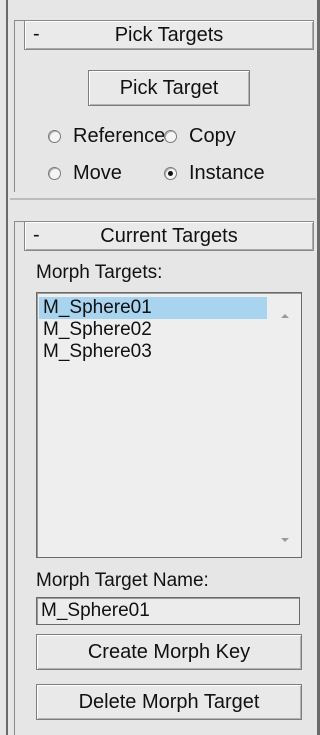 This screenshot has width=320, height=735. Describe the element at coordinates (99, 272) in the screenshot. I see `morph-targets-label: Morph Targets:` at that location.